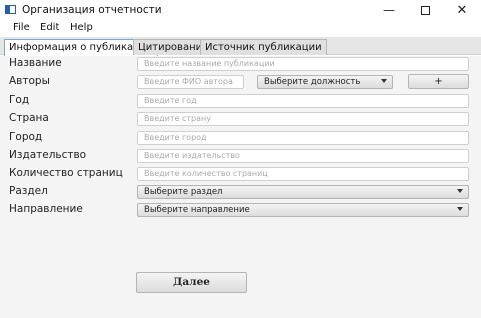 The height and width of the screenshot is (318, 481). Describe the element at coordinates (46, 209) in the screenshot. I see `direction-label: Направление` at that location.